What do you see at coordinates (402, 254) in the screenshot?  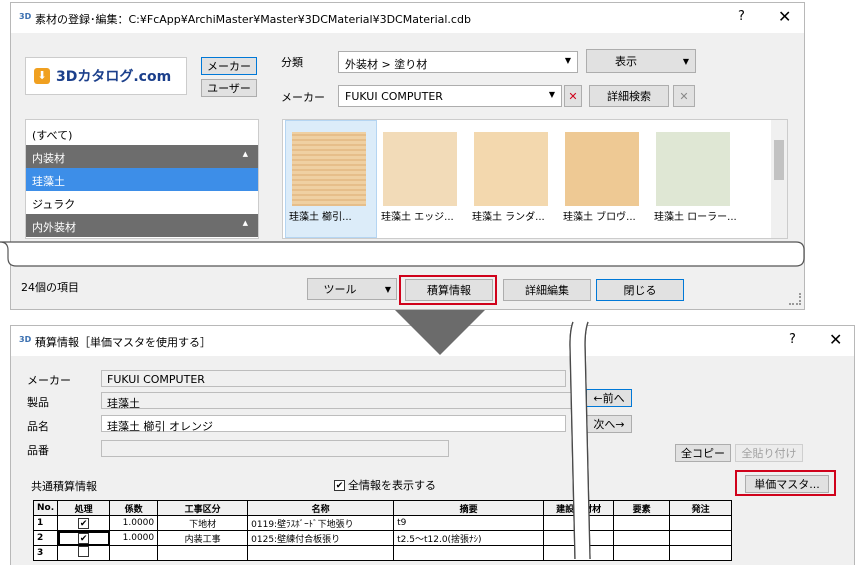 I see `cut-band` at bounding box center [402, 254].